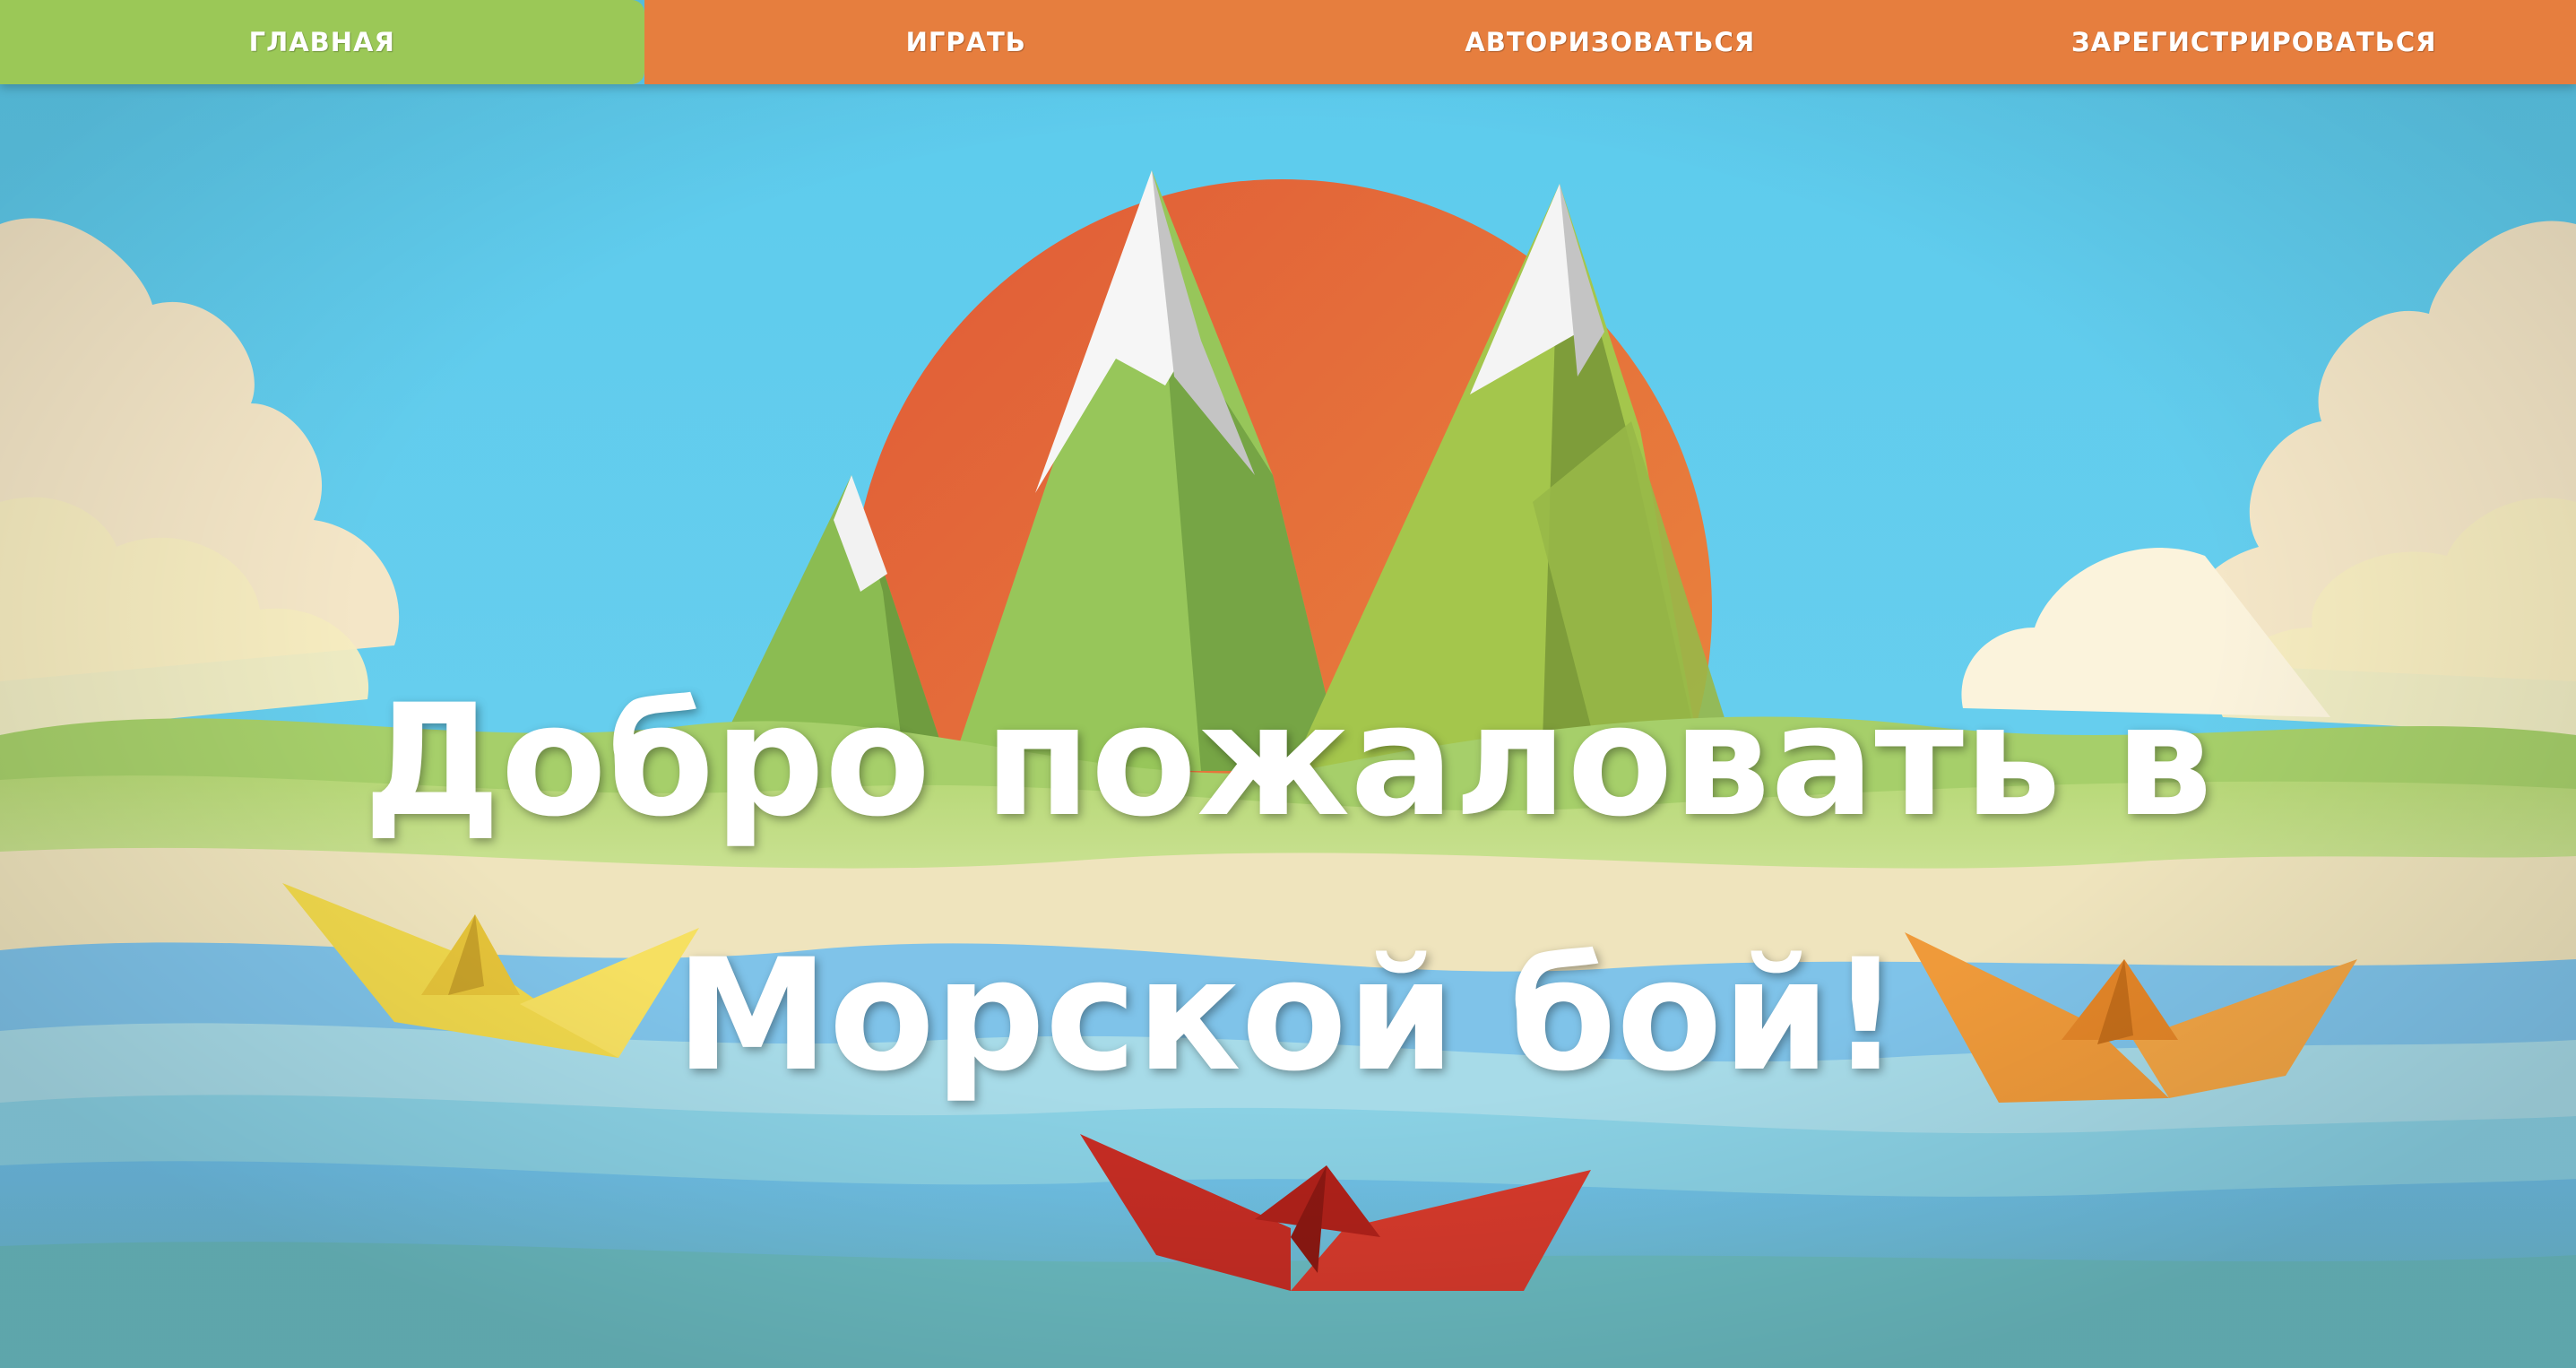 This screenshot has height=1368, width=2576. I want to click on hero-title-line-2: Морской бой!, so click(1288, 1015).